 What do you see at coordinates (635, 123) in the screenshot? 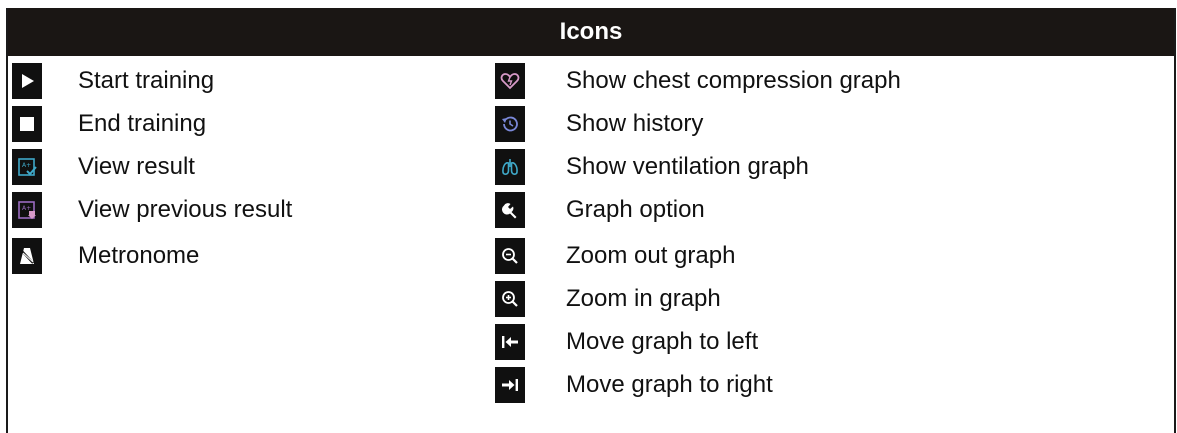
I see `legend-label: Show history` at bounding box center [635, 123].